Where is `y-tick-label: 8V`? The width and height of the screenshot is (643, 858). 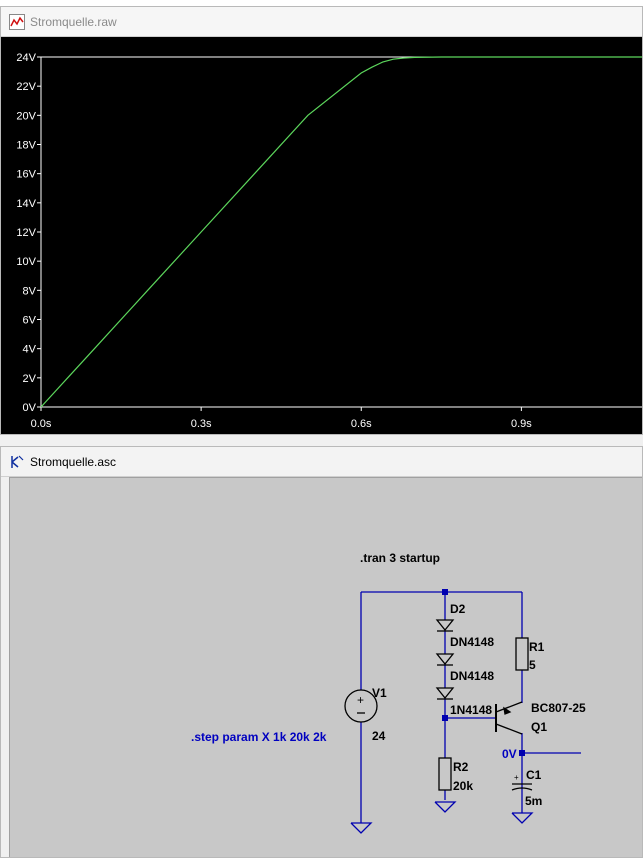 y-tick-label: 8V is located at coordinates (30, 291).